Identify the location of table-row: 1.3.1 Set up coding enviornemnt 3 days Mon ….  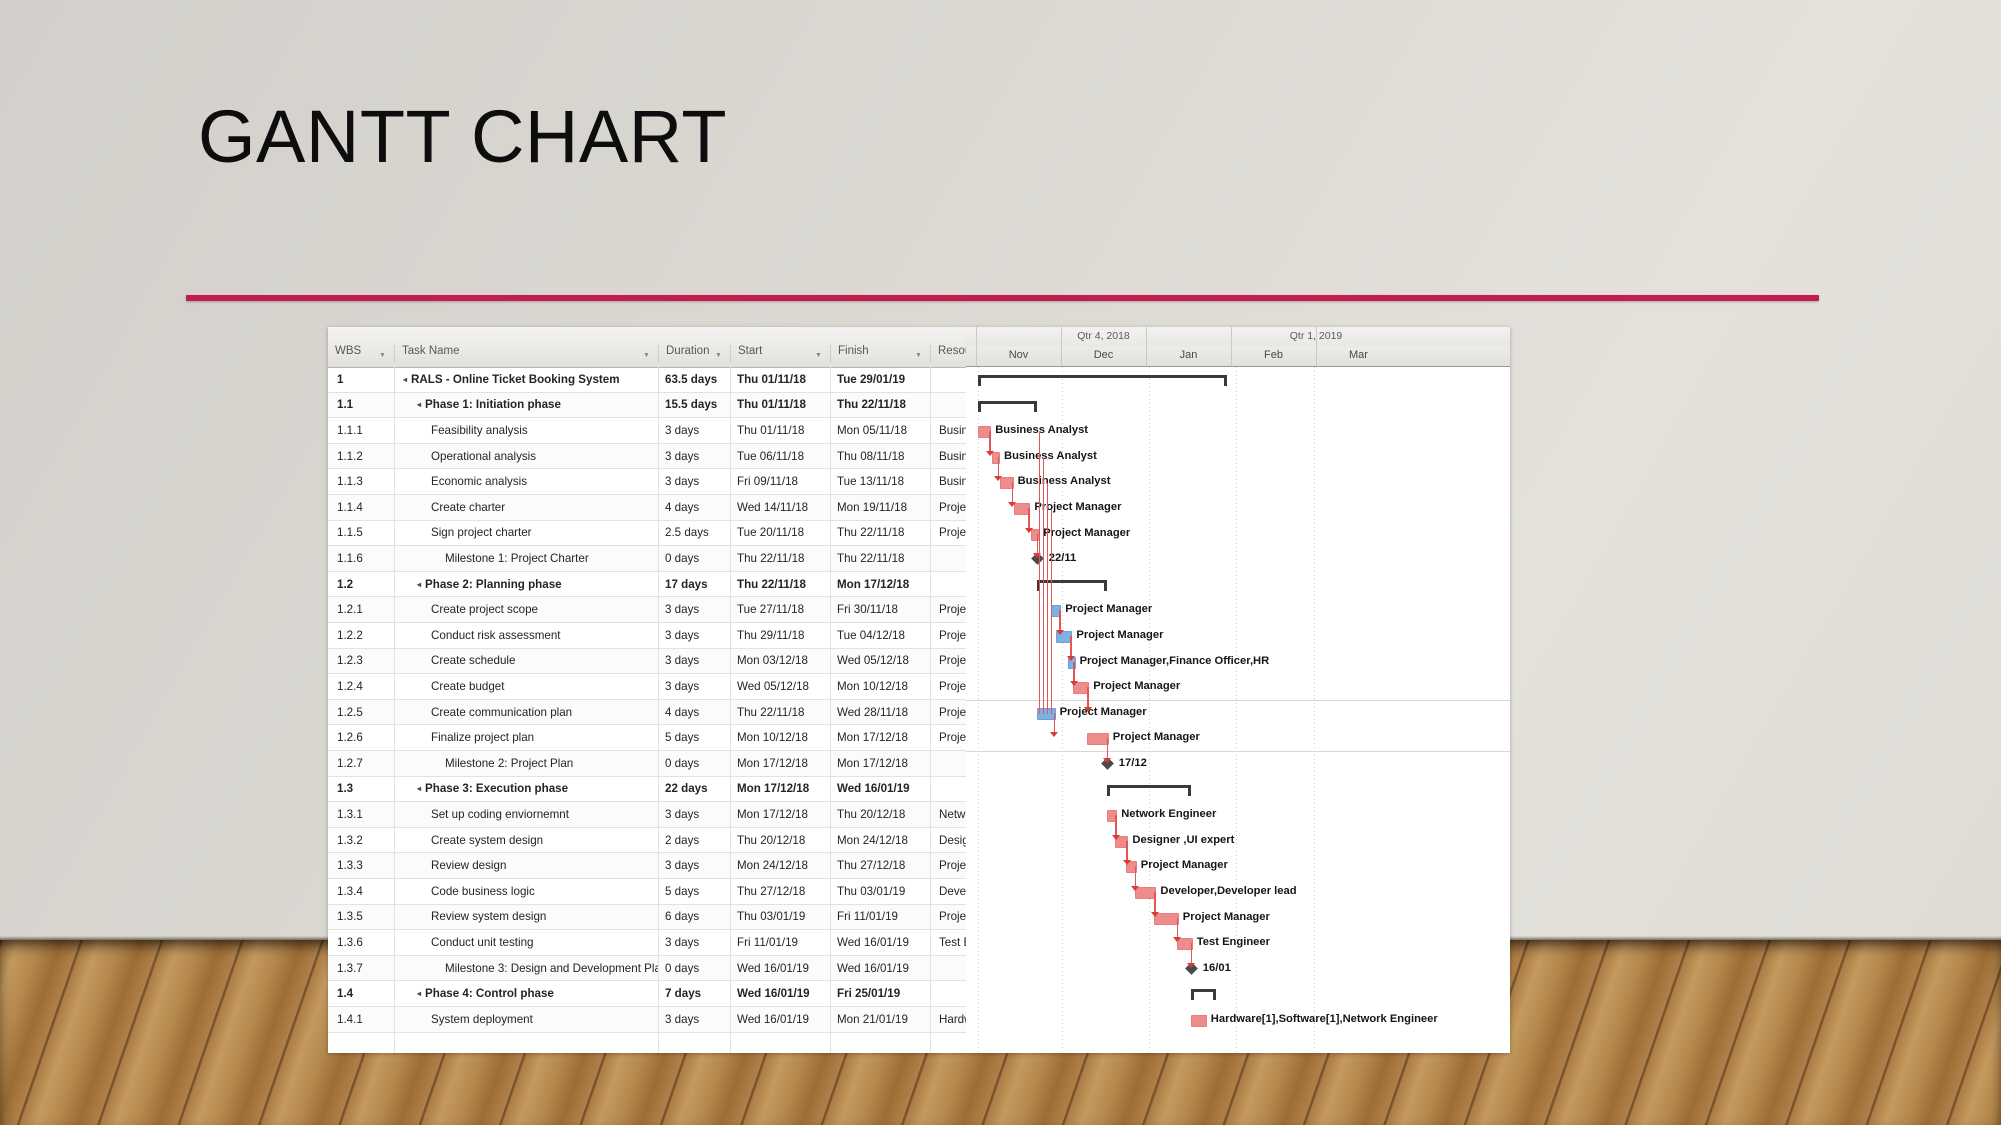
(679, 815).